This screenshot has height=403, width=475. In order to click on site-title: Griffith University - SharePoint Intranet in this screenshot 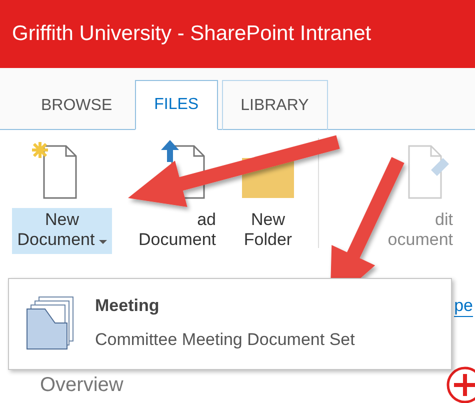, I will do `click(192, 34)`.